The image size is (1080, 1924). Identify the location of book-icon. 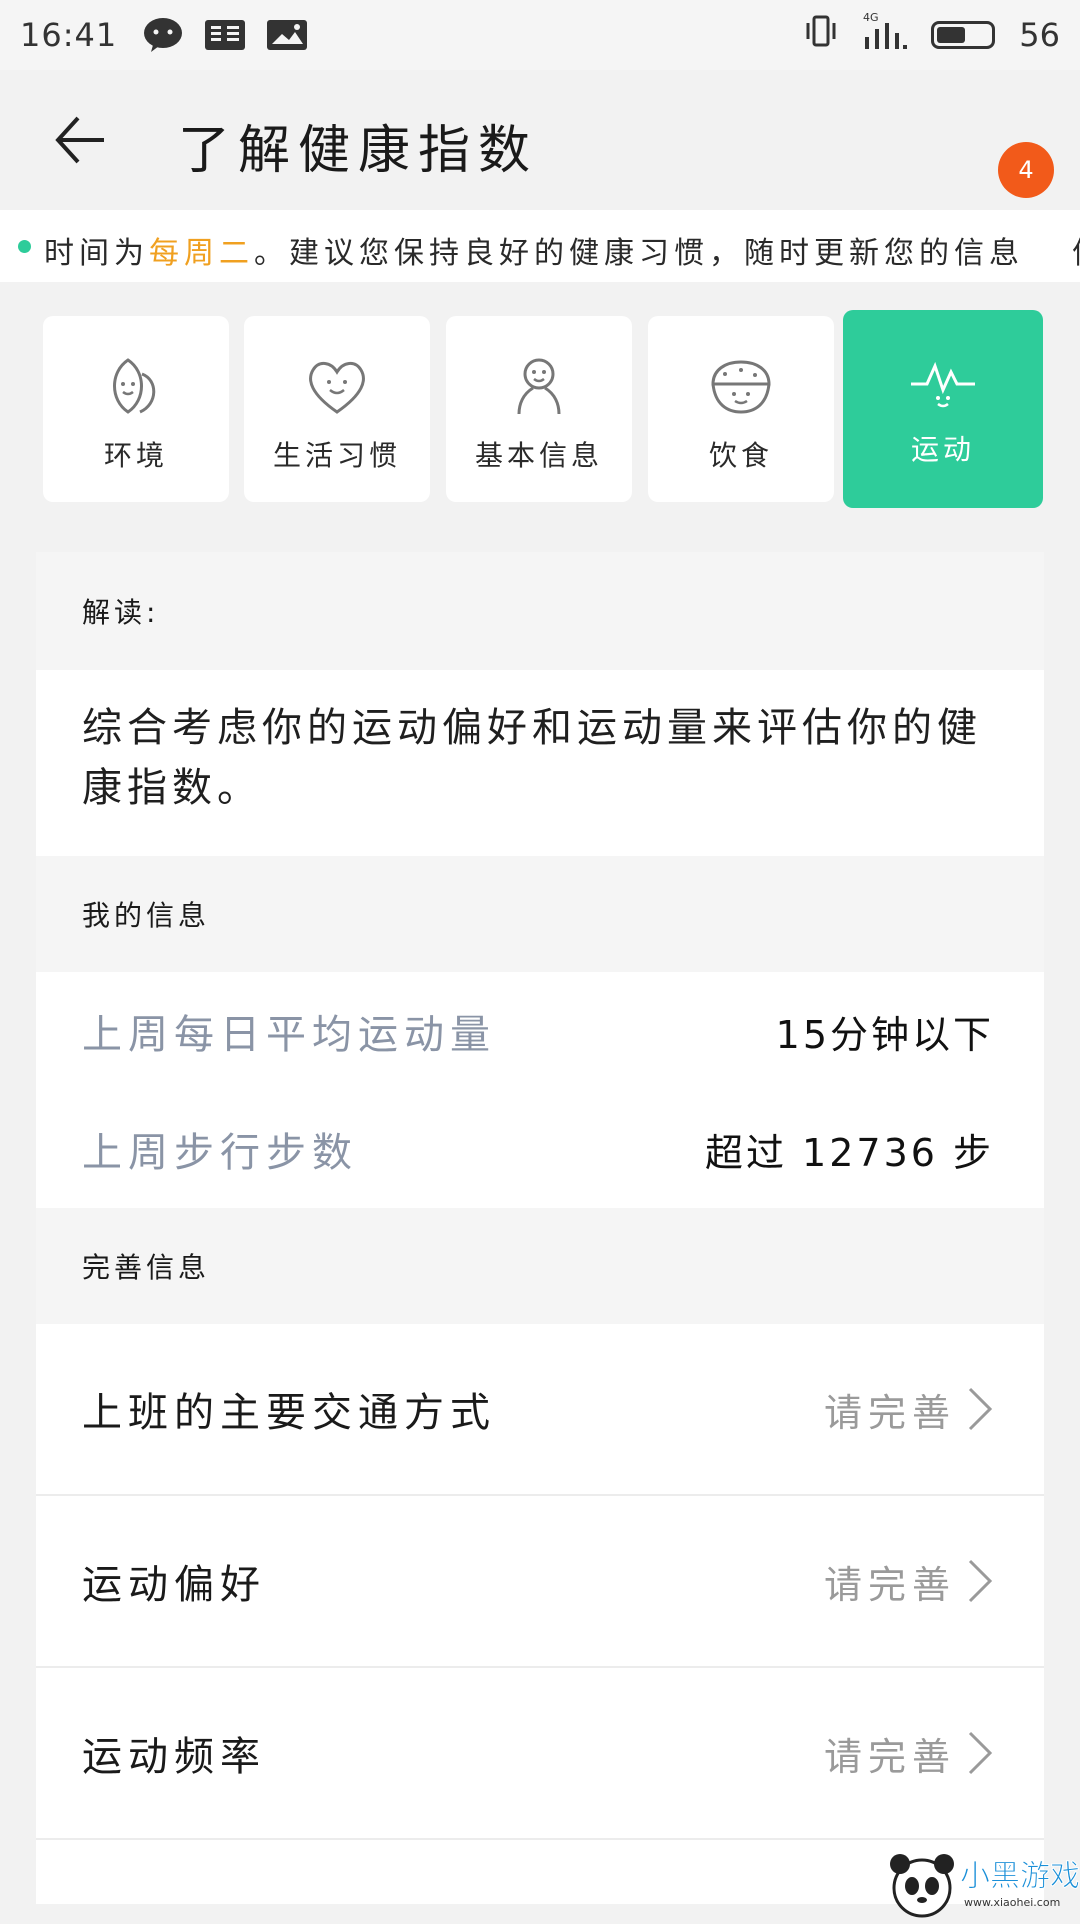
(225, 35).